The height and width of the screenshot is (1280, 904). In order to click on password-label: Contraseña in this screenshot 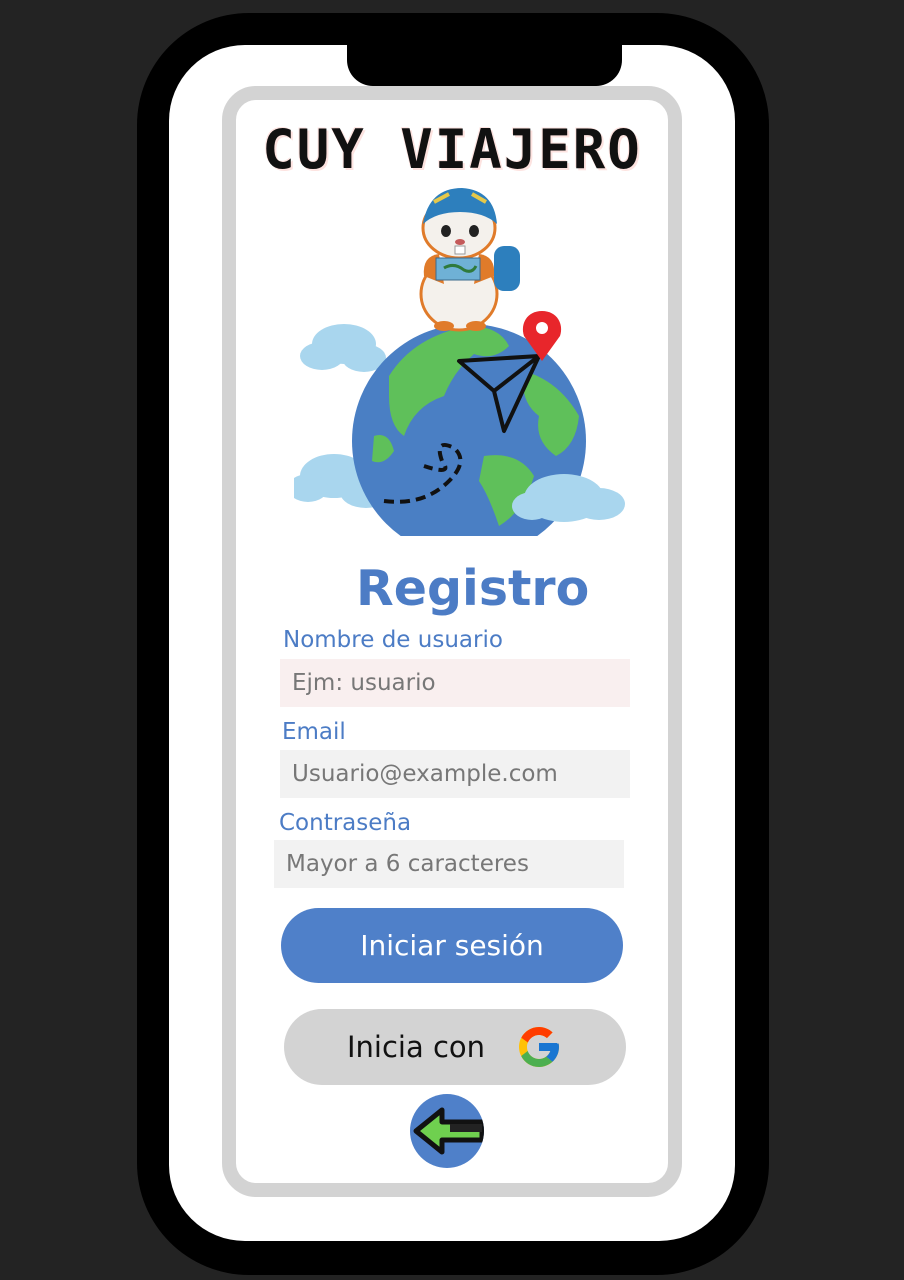, I will do `click(345, 823)`.